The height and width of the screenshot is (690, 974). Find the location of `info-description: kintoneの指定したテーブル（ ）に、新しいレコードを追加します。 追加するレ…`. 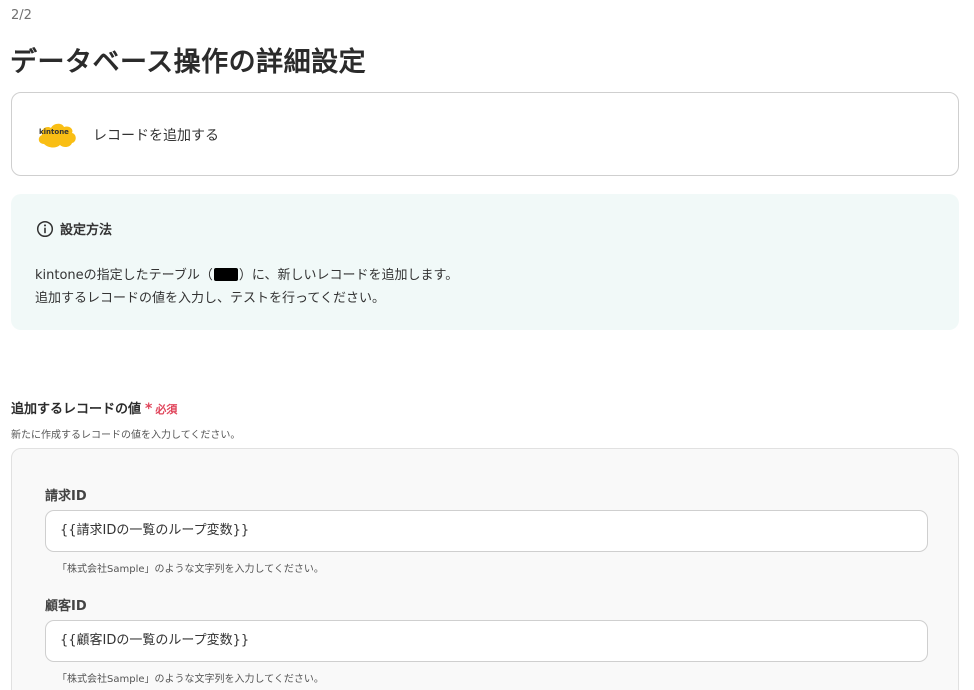

info-description: kintoneの指定したテーブル（ ）に、新しいレコードを追加します。 追加するレ… is located at coordinates (246, 287).